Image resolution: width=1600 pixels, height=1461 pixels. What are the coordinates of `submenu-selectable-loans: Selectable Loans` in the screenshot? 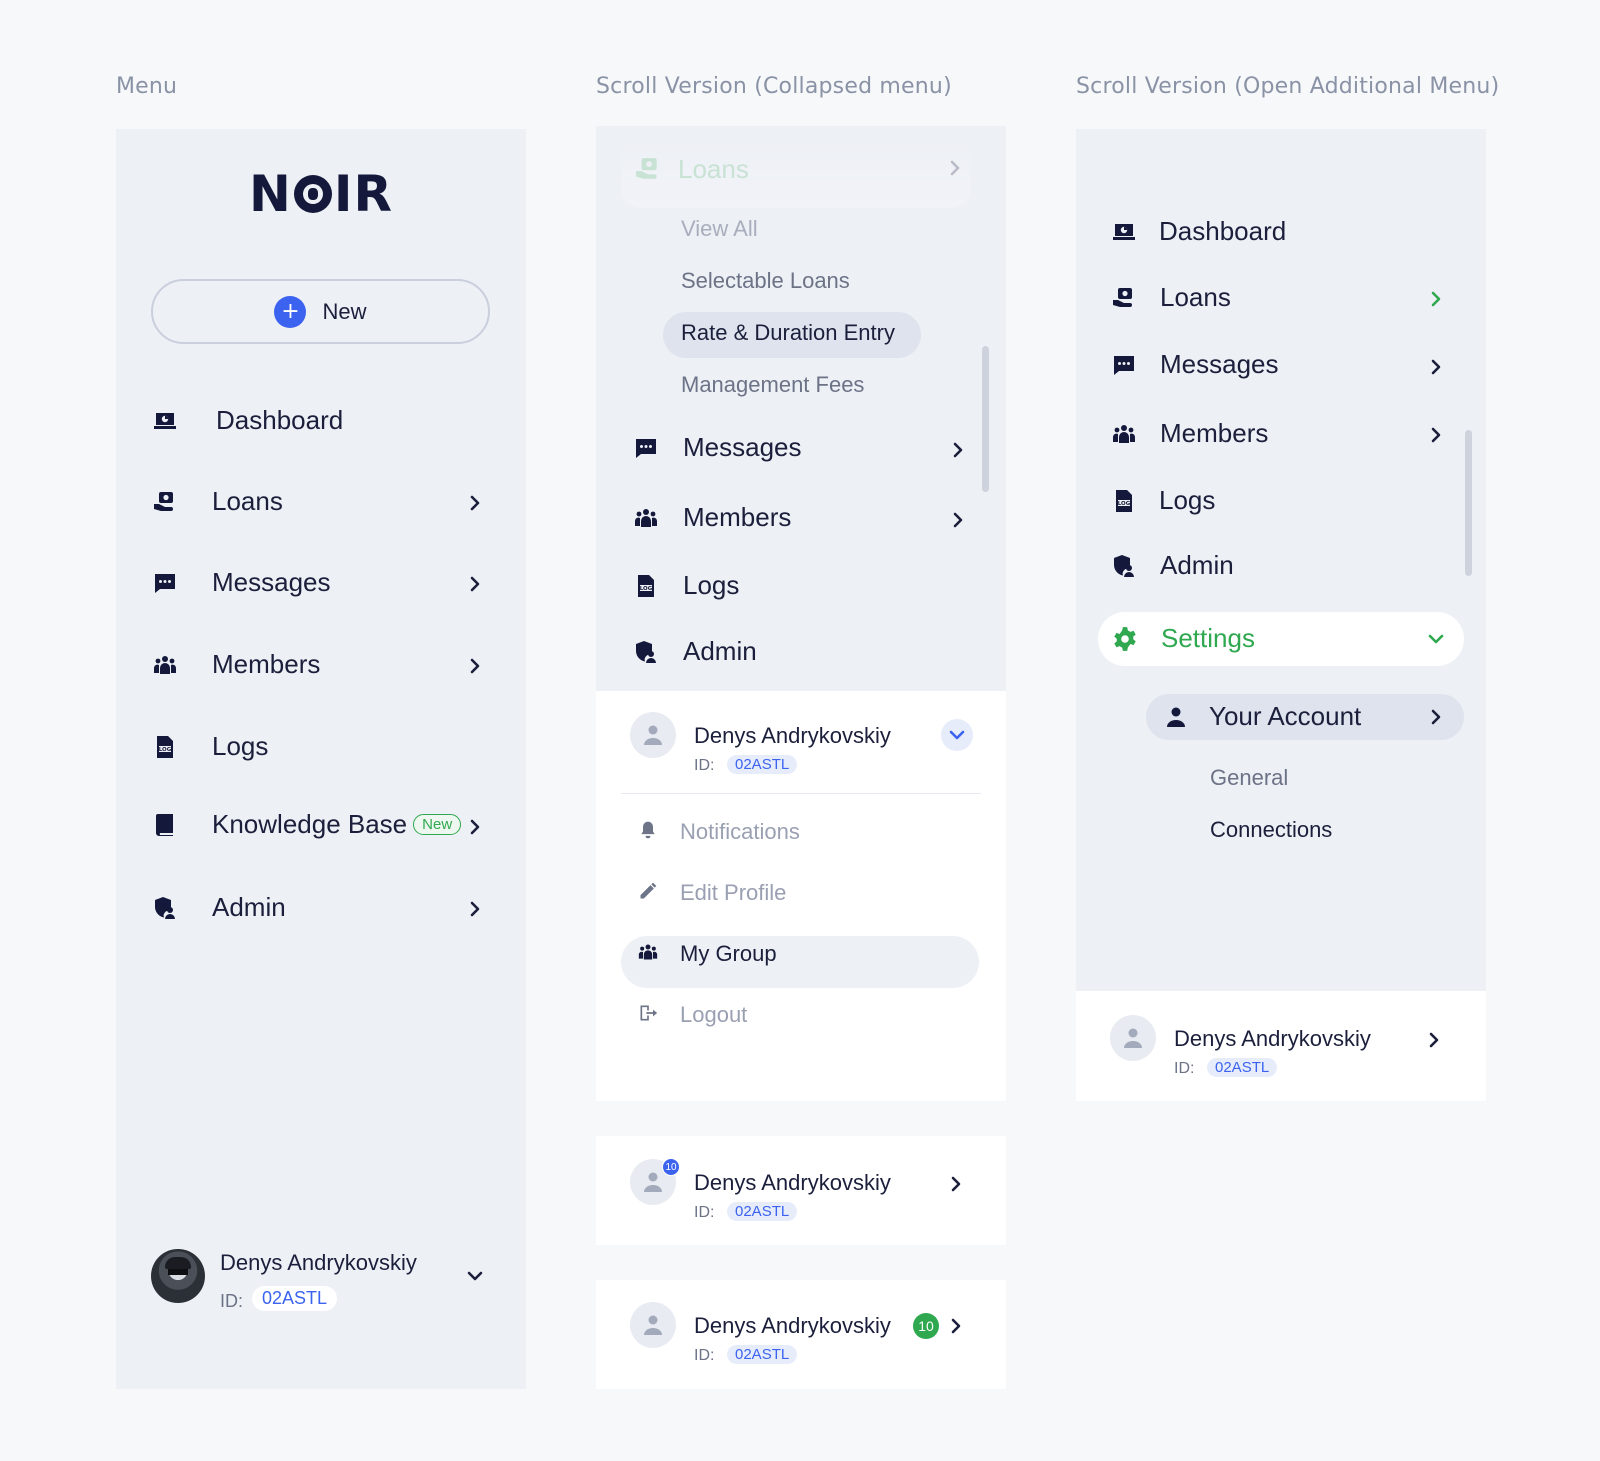 It's located at (765, 281).